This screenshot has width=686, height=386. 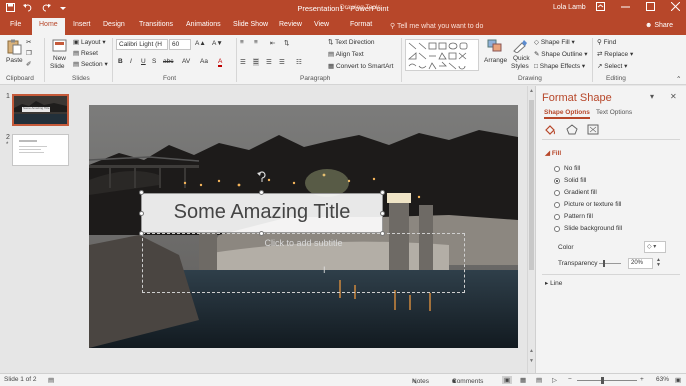 What do you see at coordinates (675, 7) in the screenshot?
I see `close-icon` at bounding box center [675, 7].